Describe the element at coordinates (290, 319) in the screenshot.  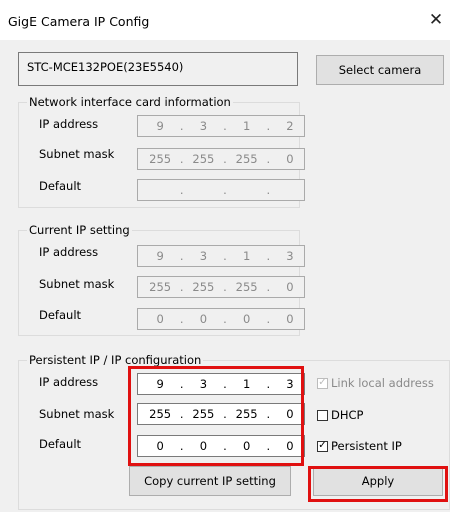
I see `current-default-octet-4: 0` at that location.